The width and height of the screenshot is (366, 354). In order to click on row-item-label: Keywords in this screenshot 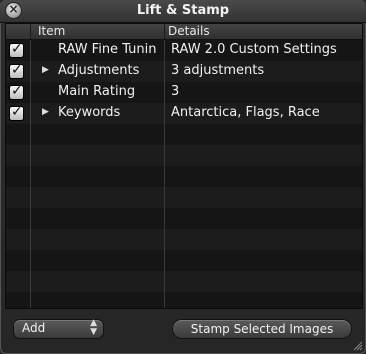, I will do `click(89, 112)`.